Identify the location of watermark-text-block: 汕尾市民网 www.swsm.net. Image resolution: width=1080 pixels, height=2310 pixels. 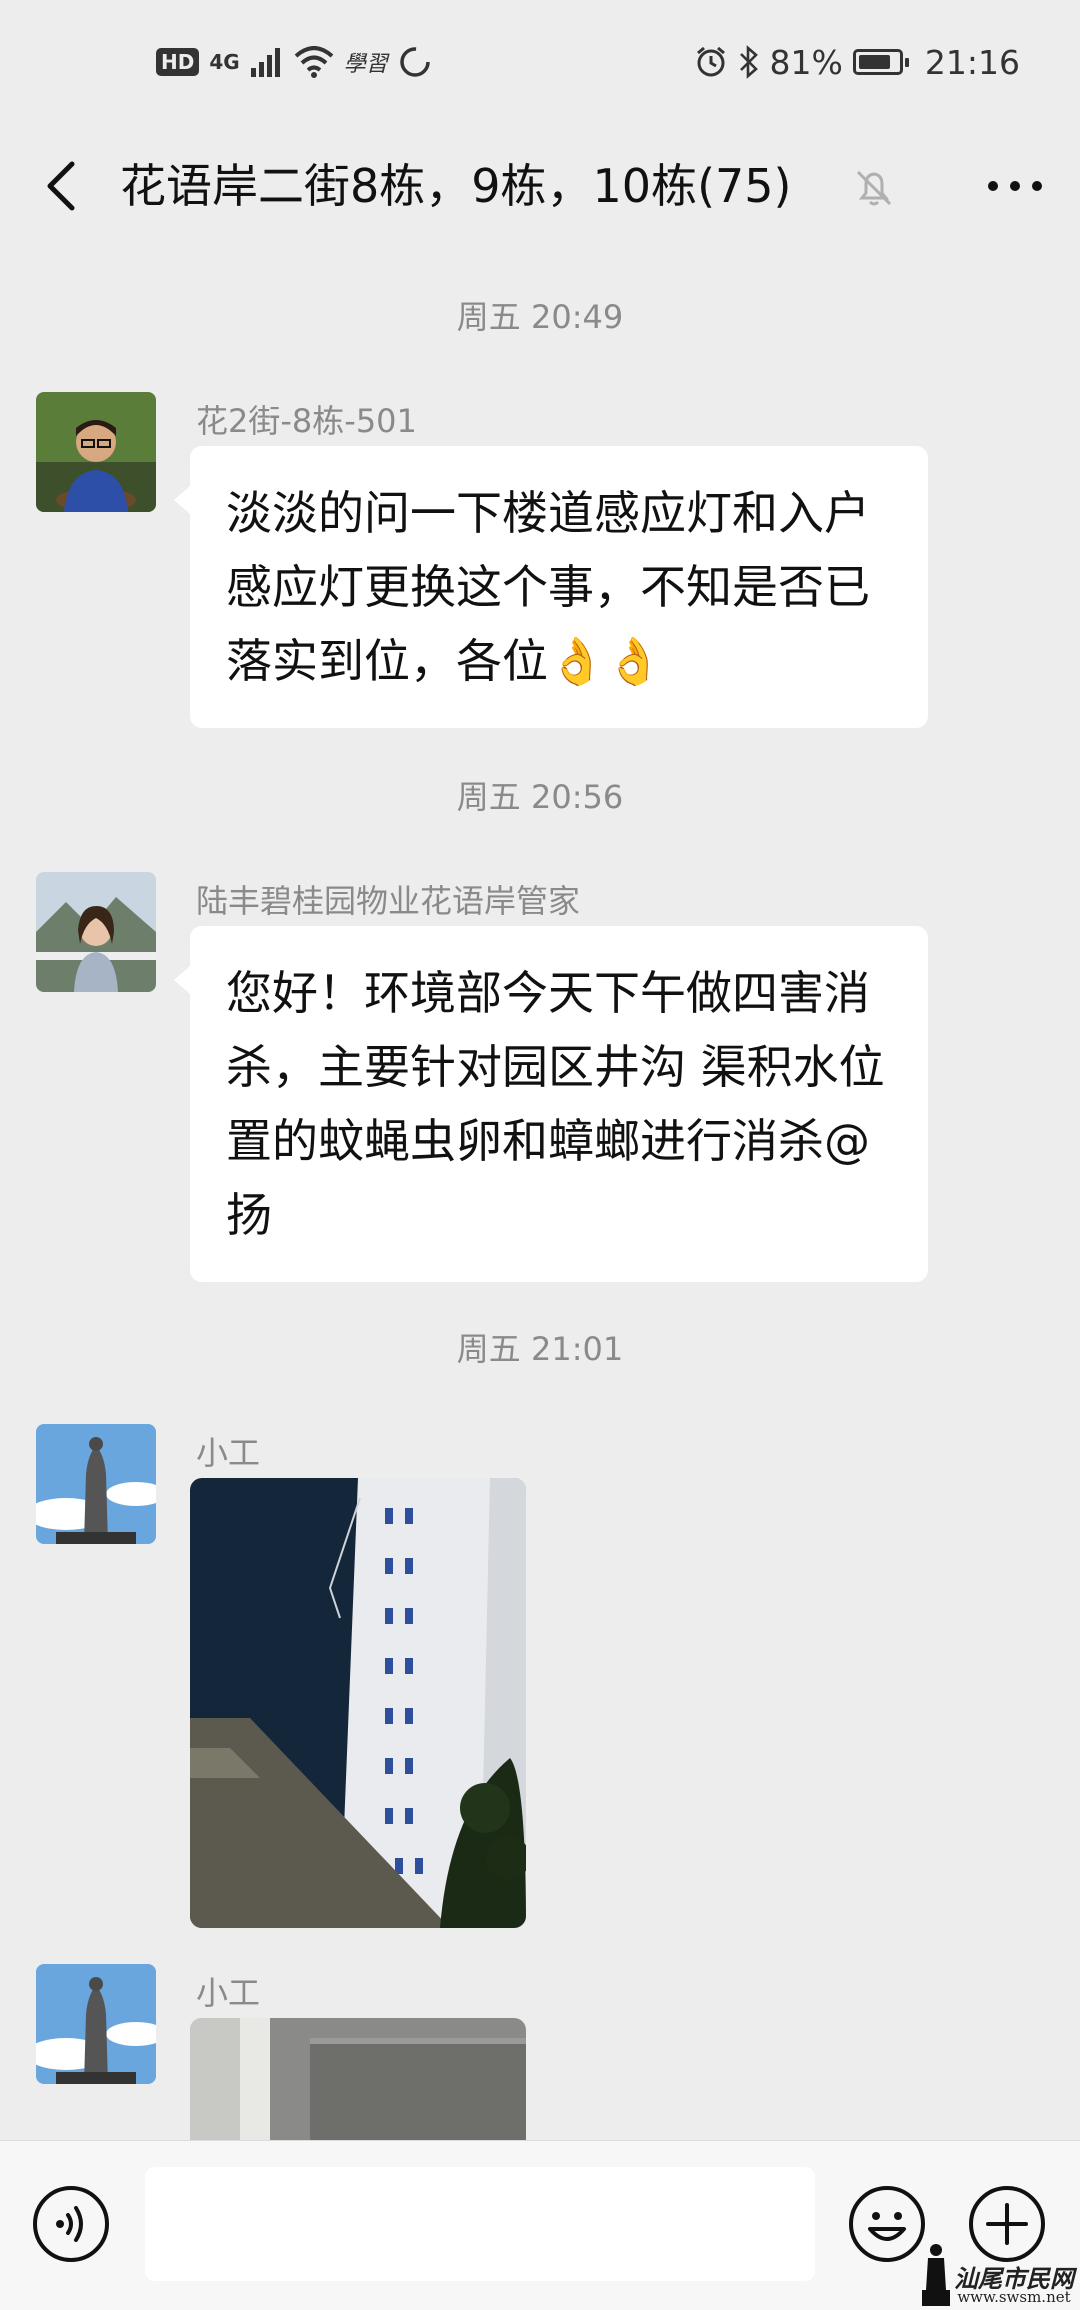
(1014, 2285).